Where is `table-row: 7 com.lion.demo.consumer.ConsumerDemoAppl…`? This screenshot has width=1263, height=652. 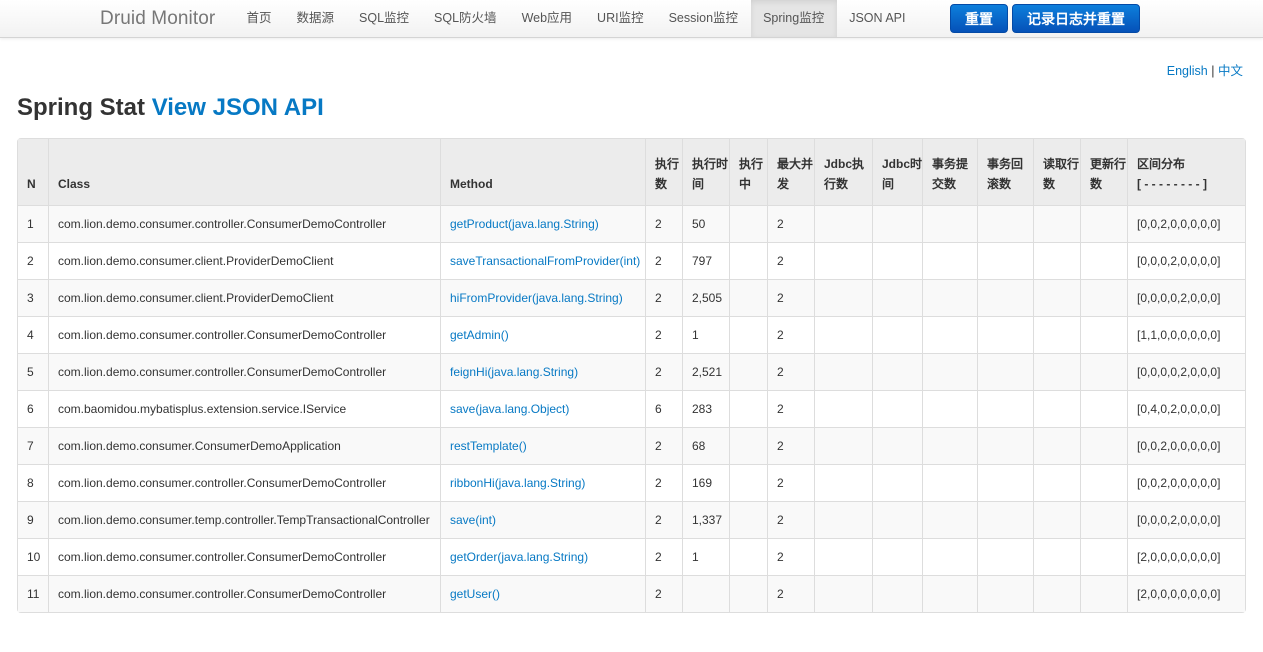 table-row: 7 com.lion.demo.consumer.ConsumerDemoAppl… is located at coordinates (631, 445).